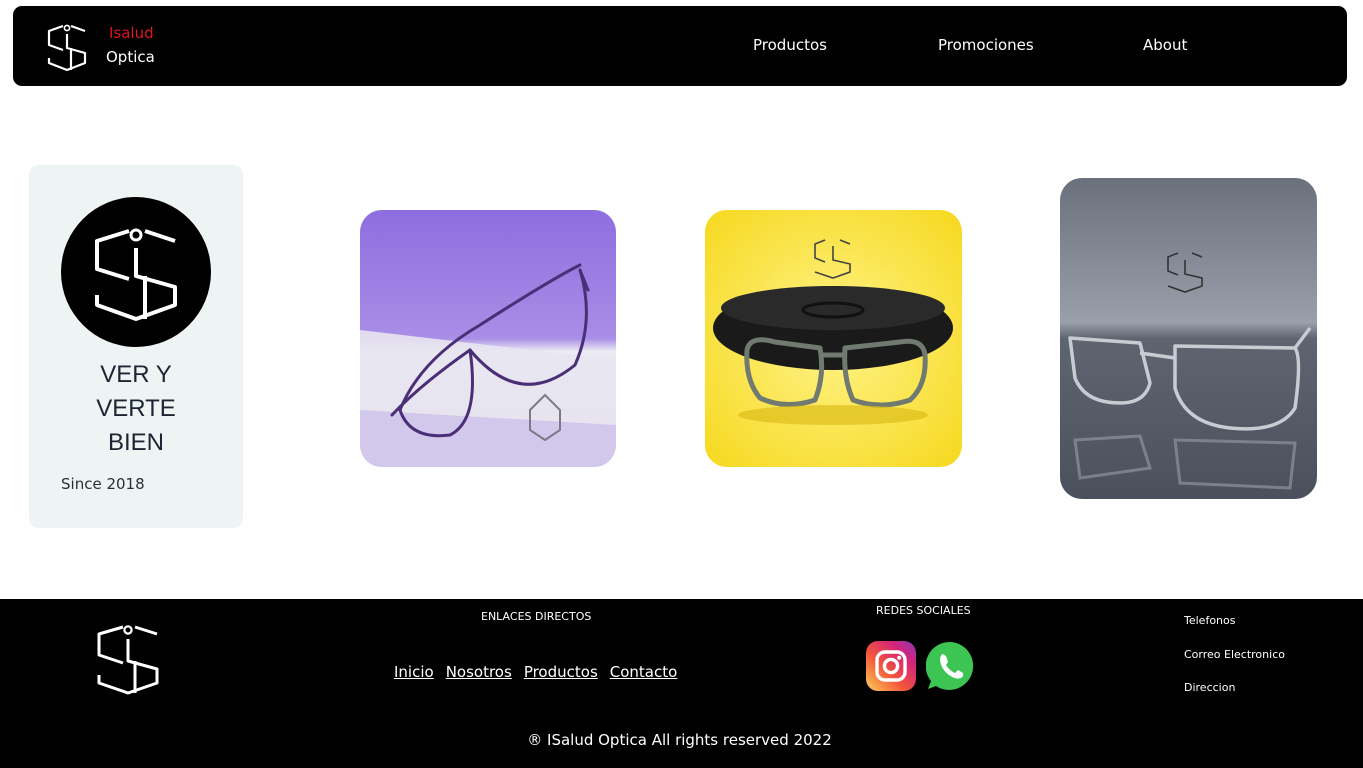  Describe the element at coordinates (1234, 654) in the screenshot. I see `contact-correo: Correo Electronico` at that location.